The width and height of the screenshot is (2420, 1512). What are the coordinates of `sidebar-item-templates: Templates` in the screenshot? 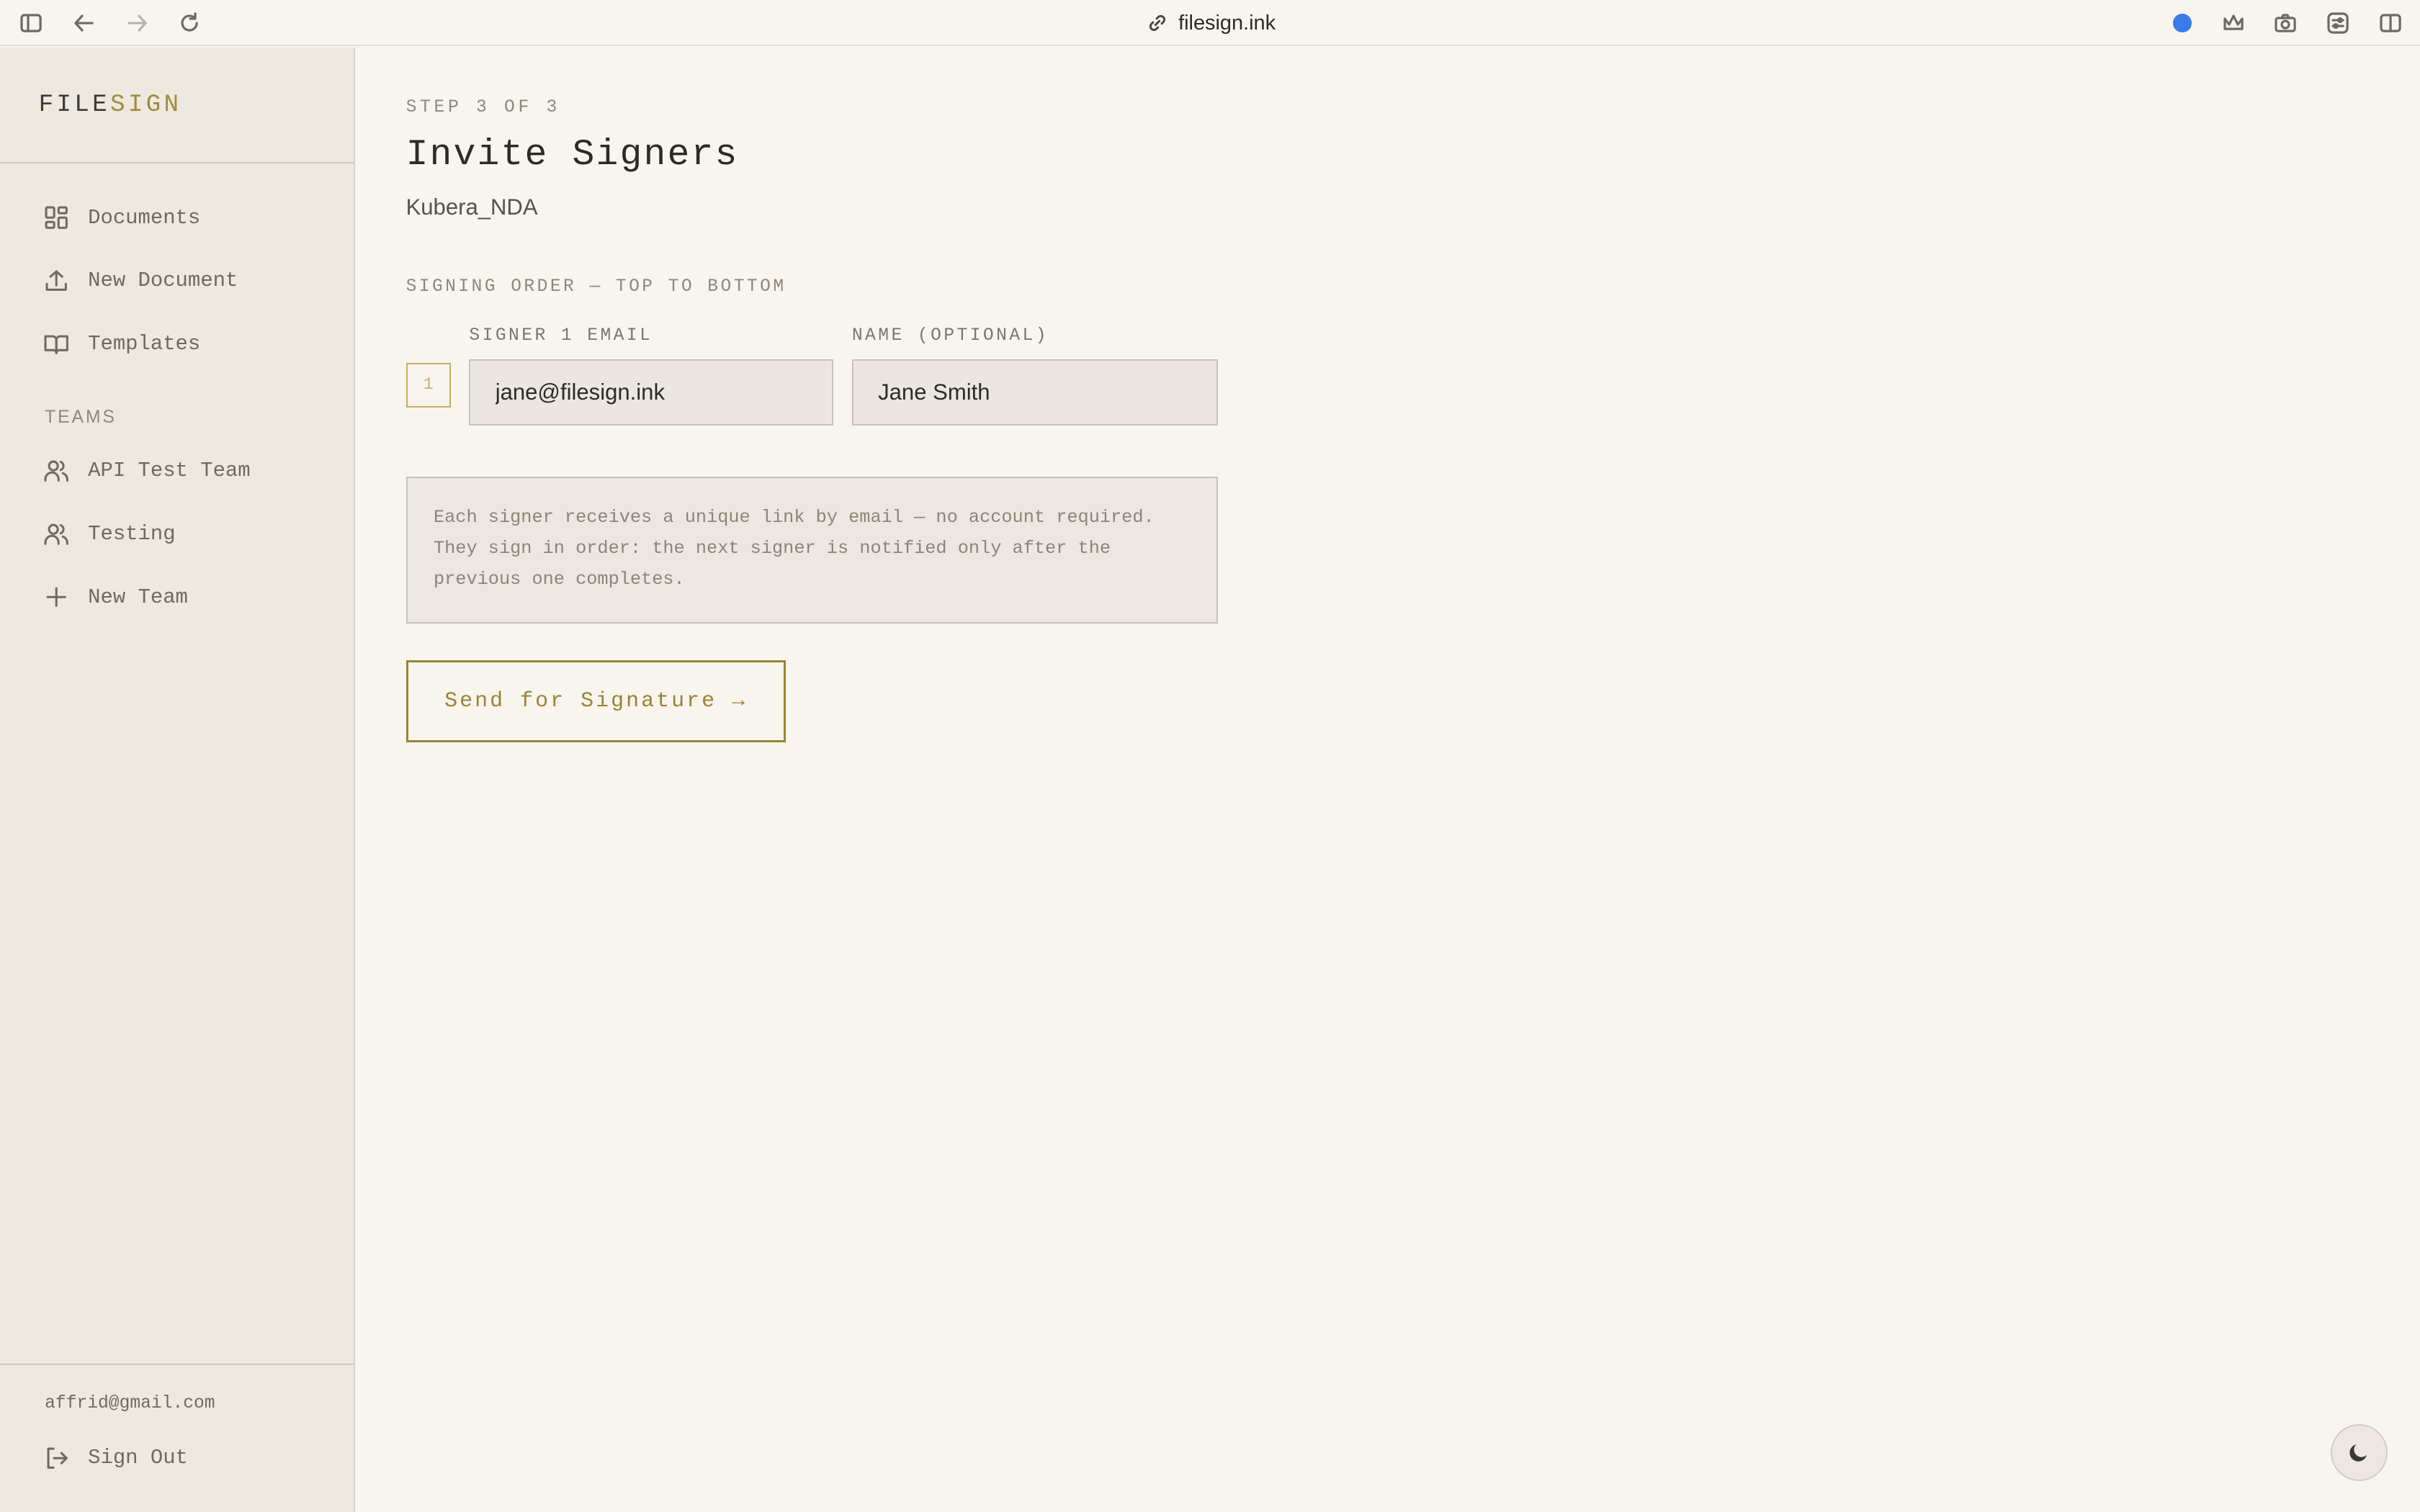 It's located at (122, 343).